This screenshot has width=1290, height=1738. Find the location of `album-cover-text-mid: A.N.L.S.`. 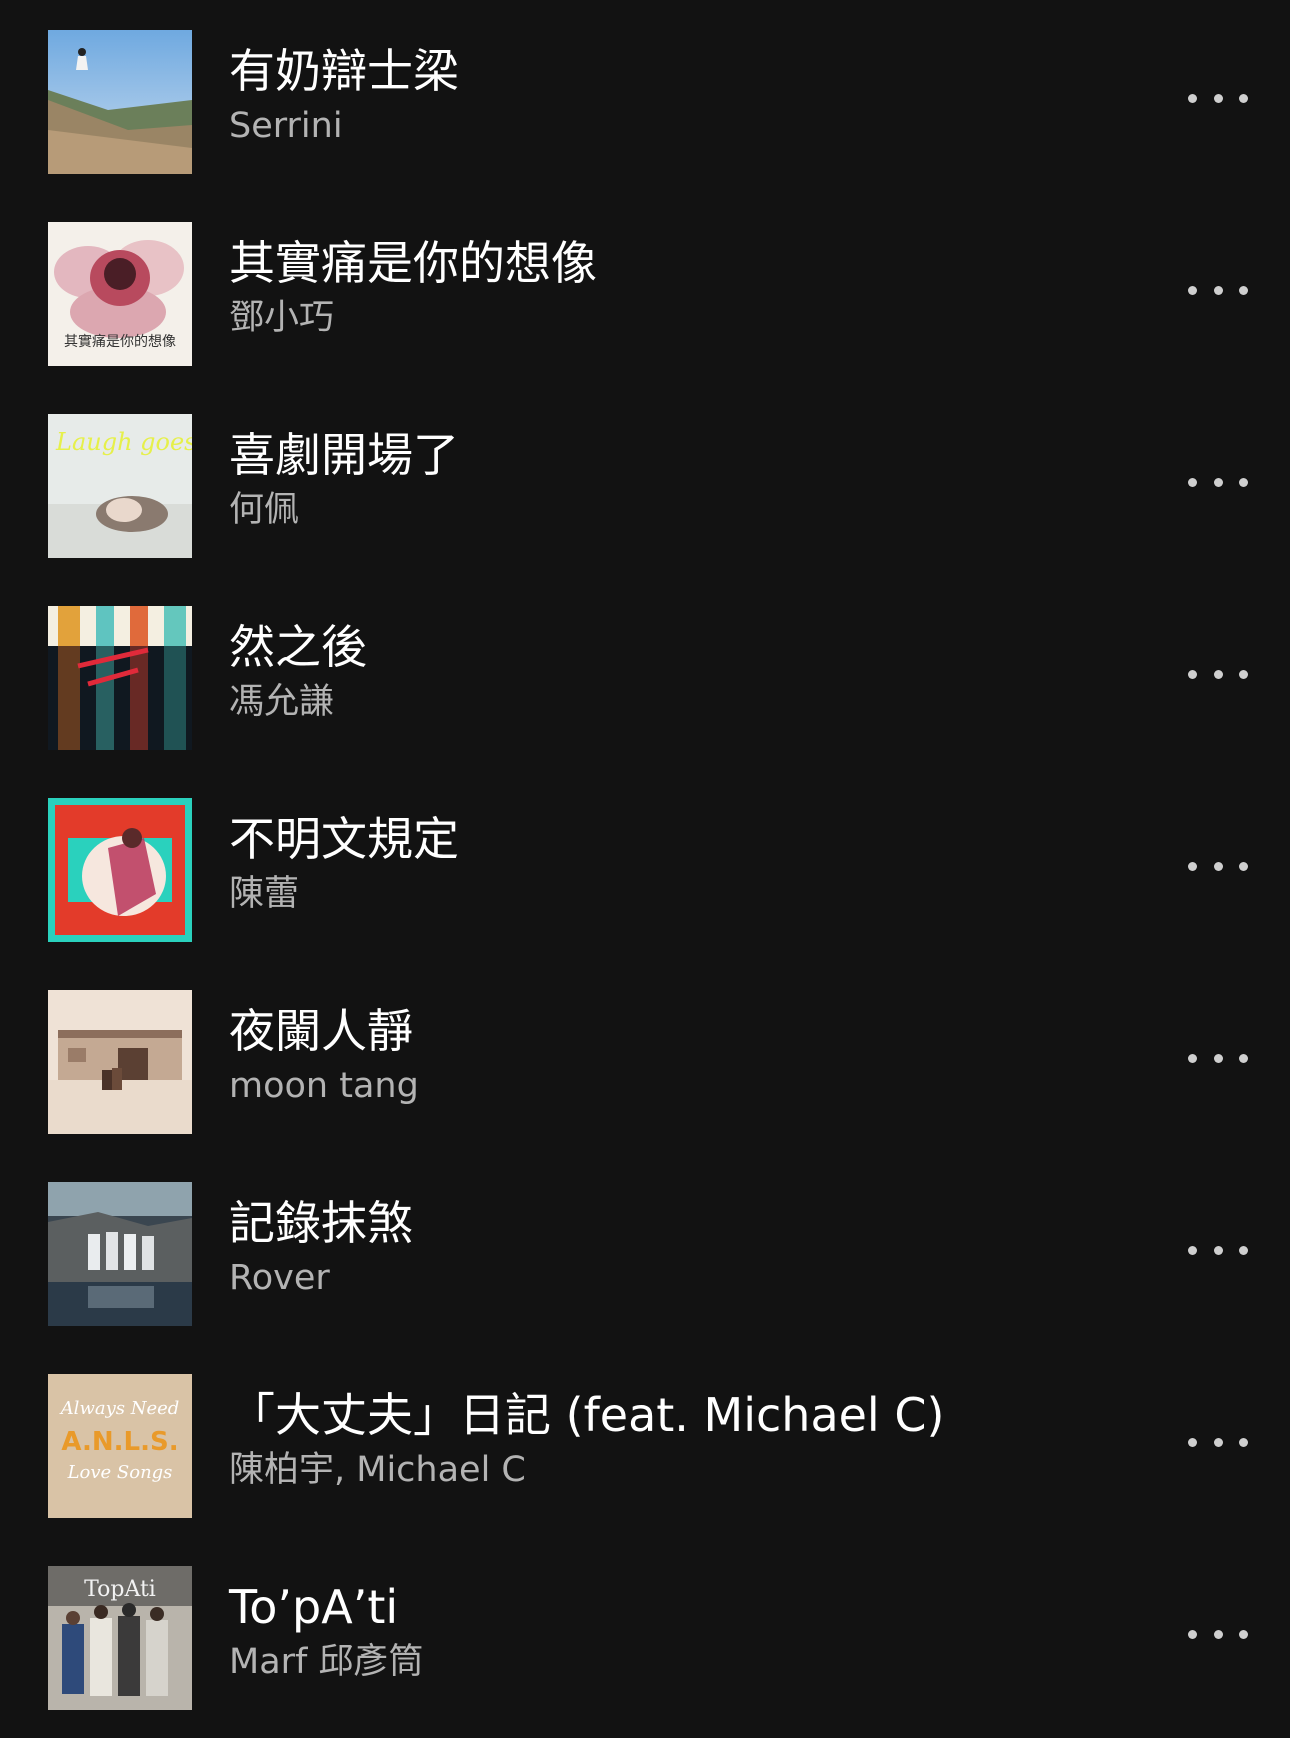

album-cover-text-mid: A.N.L.S. is located at coordinates (119, 1442).